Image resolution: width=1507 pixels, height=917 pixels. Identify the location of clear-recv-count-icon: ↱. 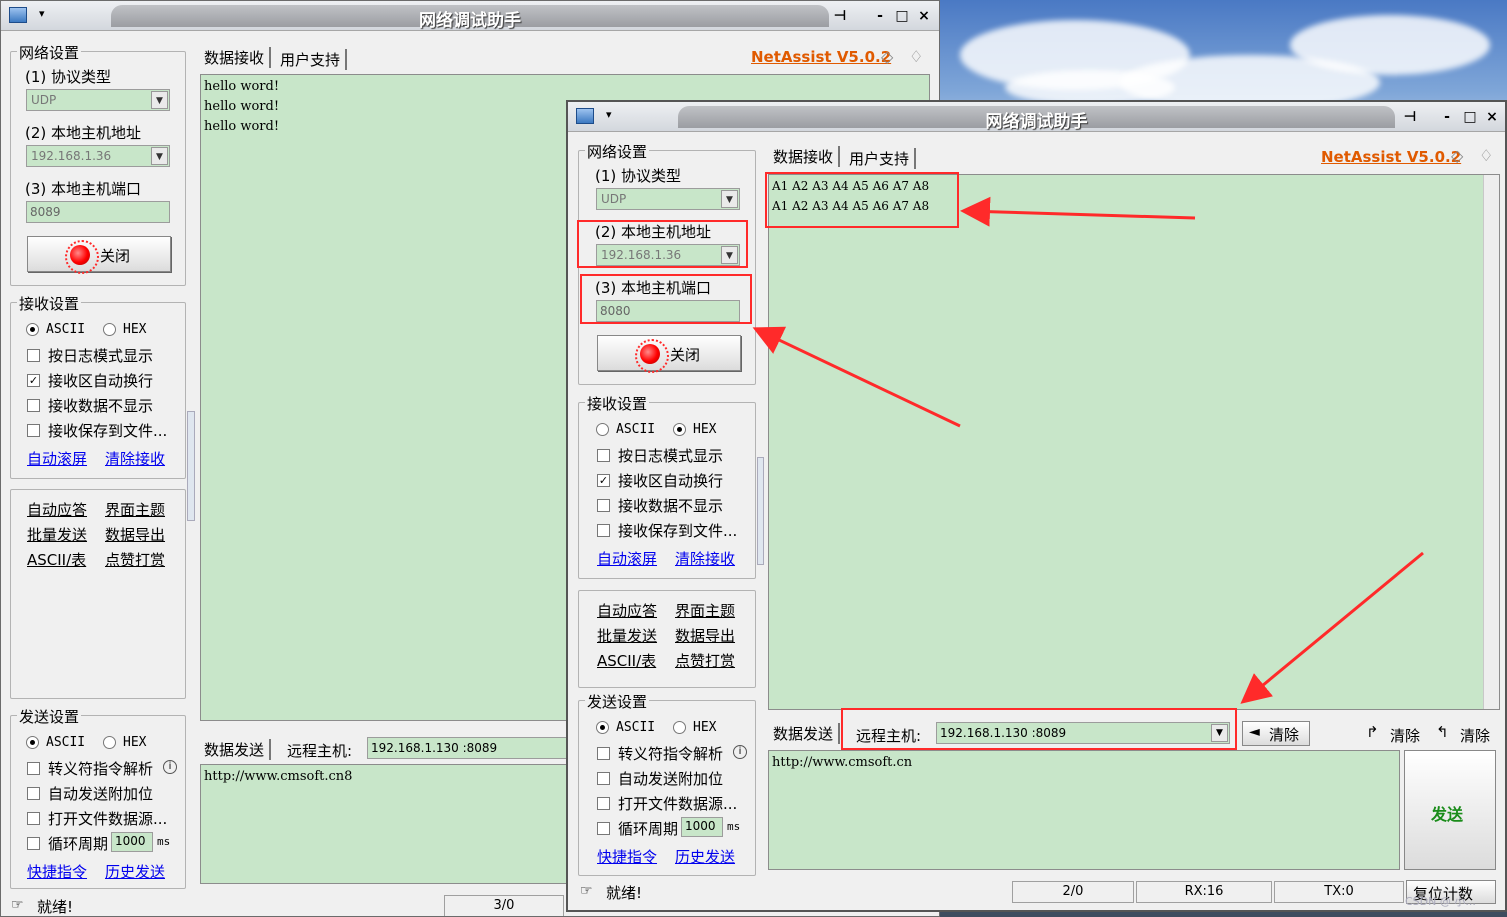
(1372, 732).